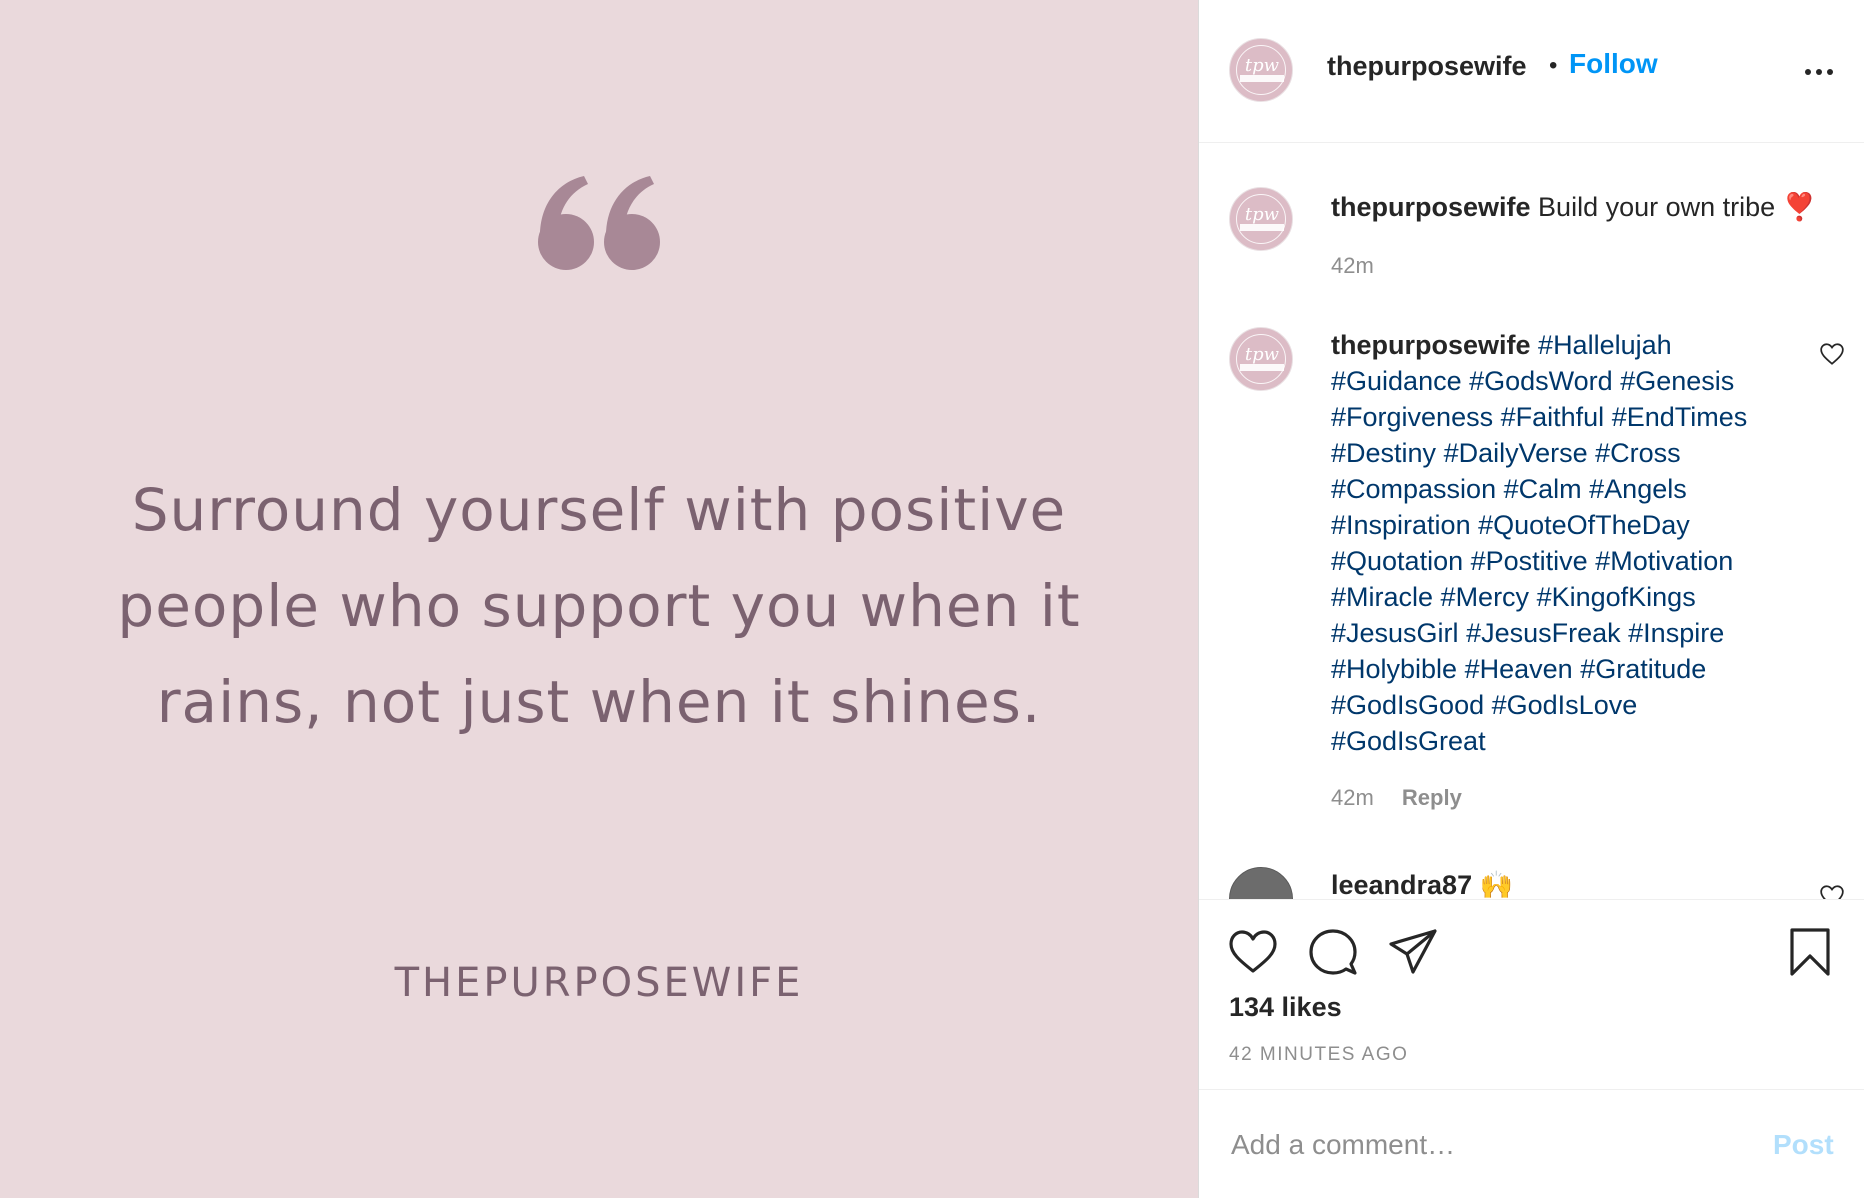  What do you see at coordinates (1810, 952) in the screenshot?
I see `bookmark-icon` at bounding box center [1810, 952].